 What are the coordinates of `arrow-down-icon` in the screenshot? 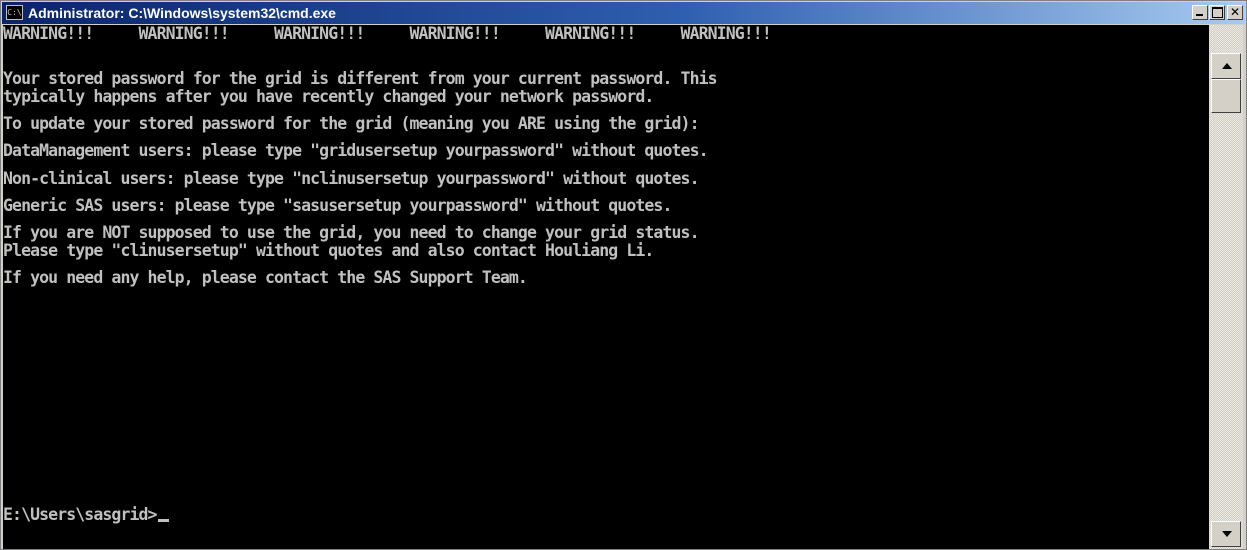 It's located at (1227, 534).